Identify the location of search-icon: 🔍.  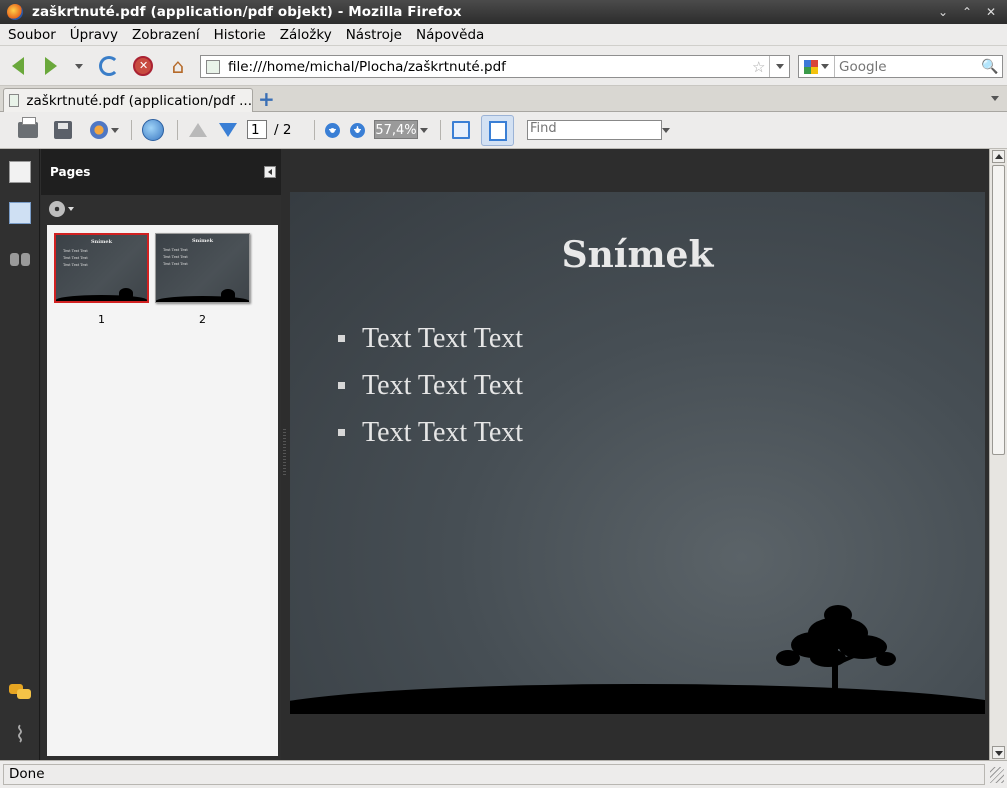
(989, 67).